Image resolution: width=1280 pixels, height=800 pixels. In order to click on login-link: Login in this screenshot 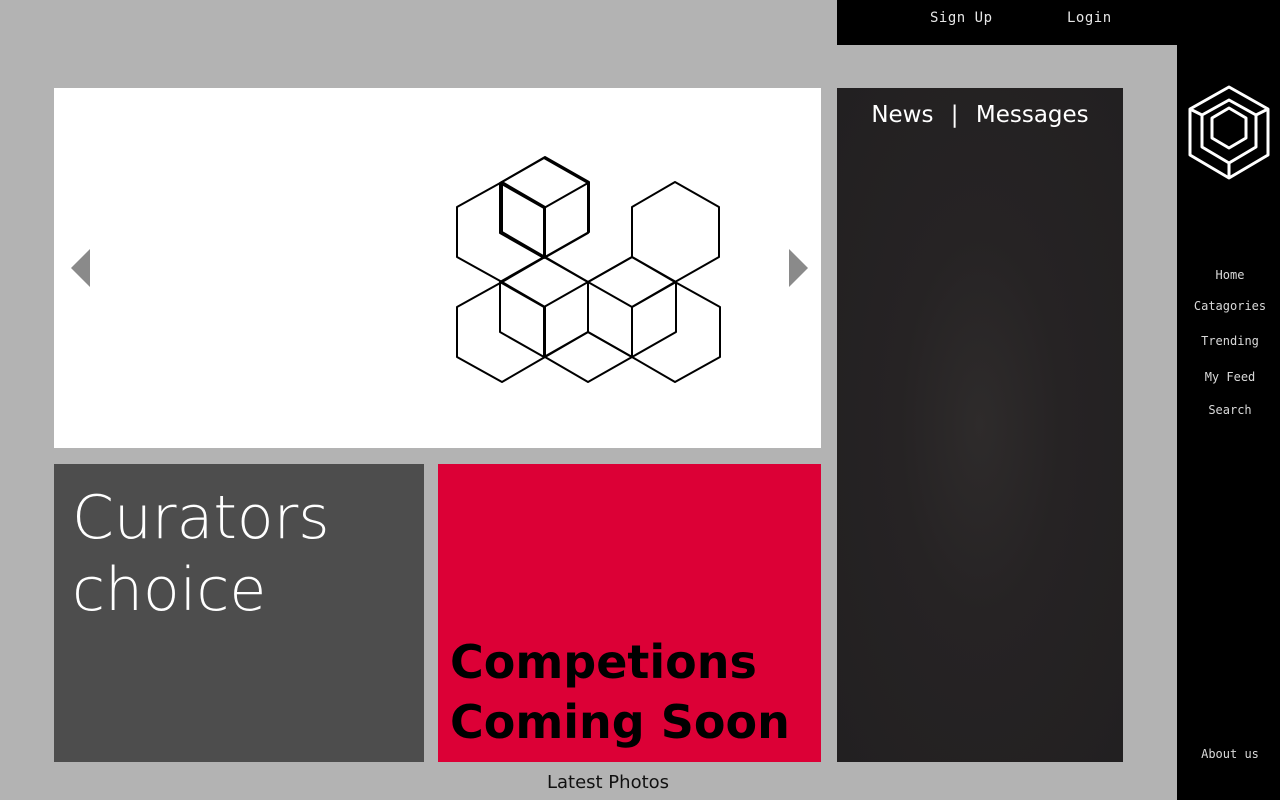, I will do `click(1089, 18)`.